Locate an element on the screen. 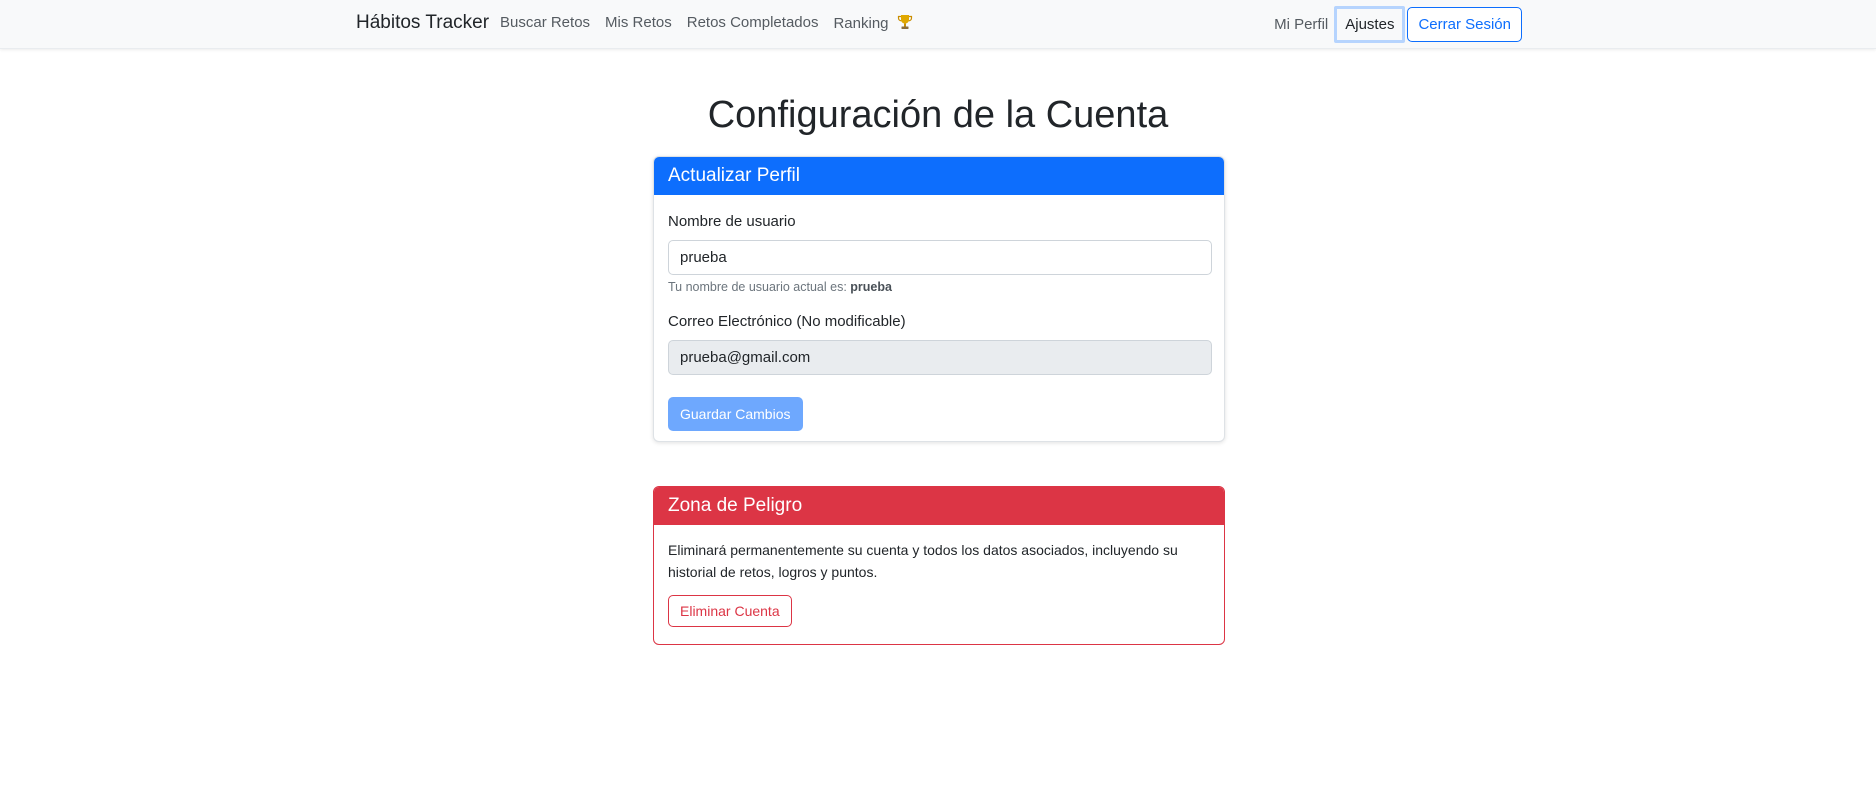  nav-right: Mi Perfil Ajustes Cerrar Sesión is located at coordinates (1398, 24).